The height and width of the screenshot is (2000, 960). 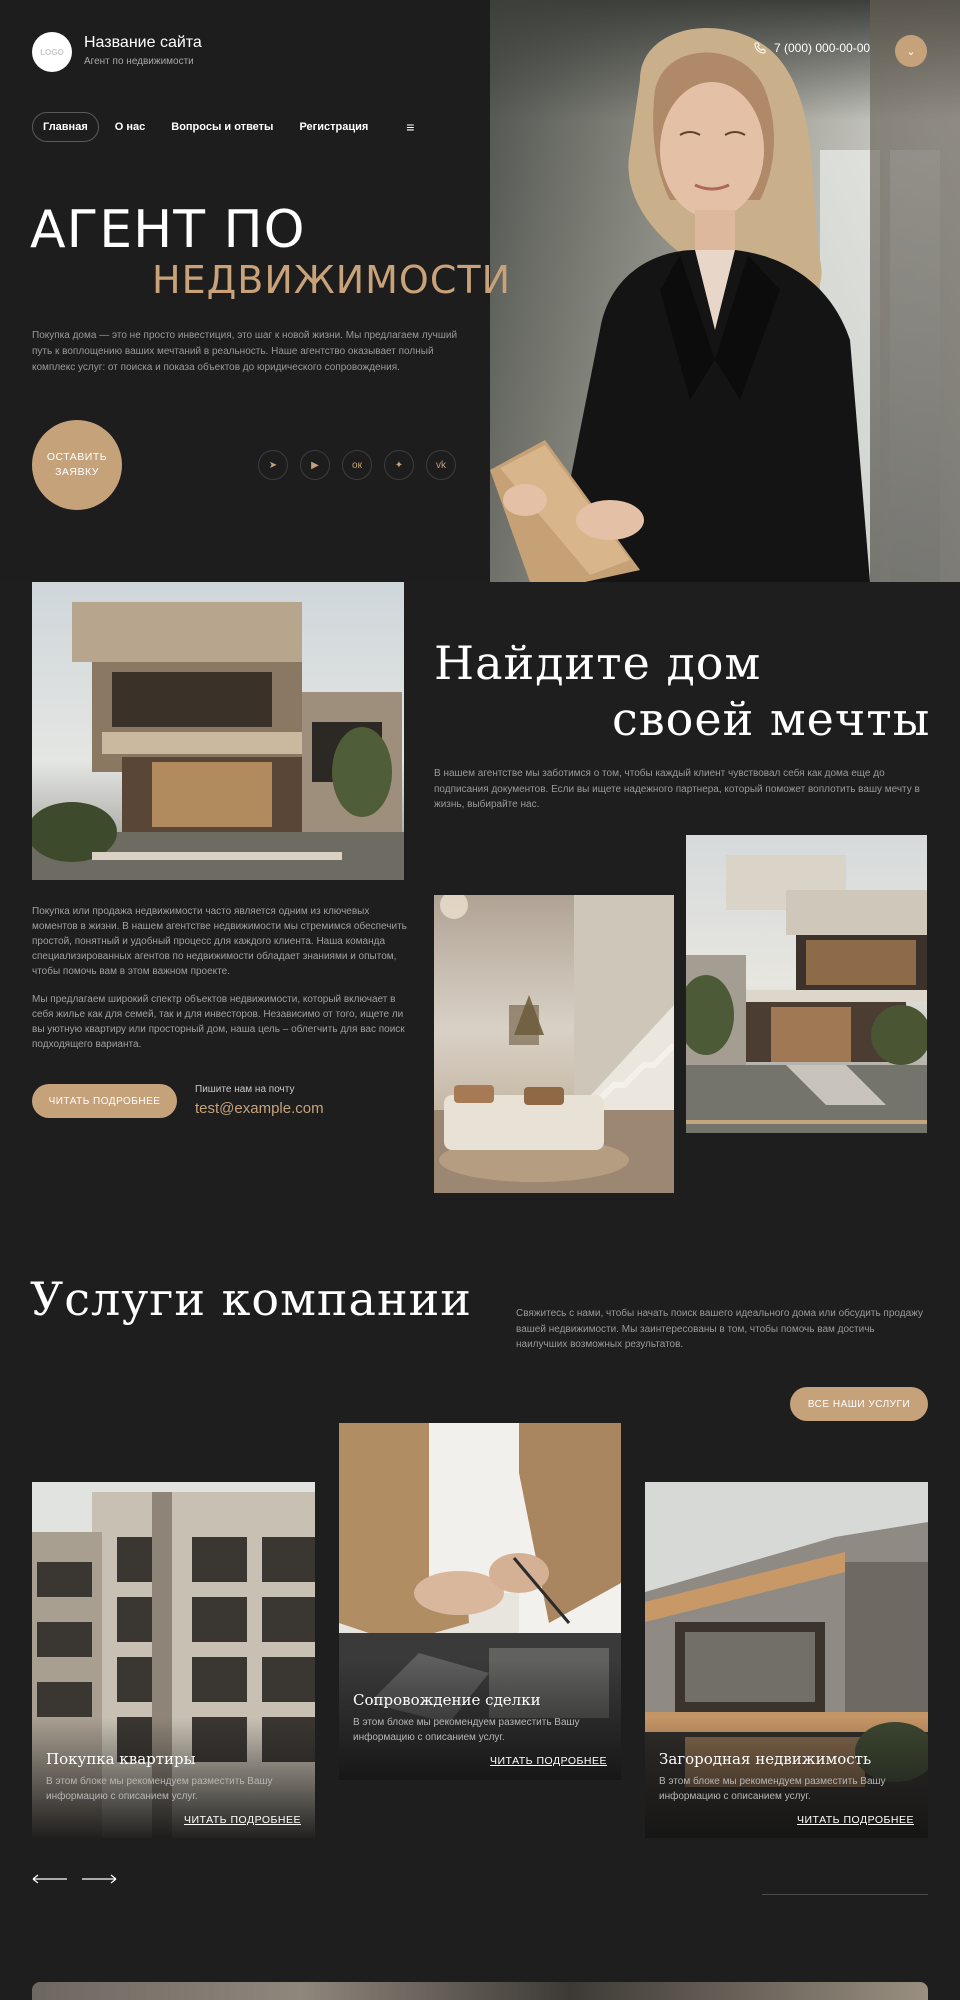 I want to click on odnoklassniki-icon: ок, so click(x=357, y=465).